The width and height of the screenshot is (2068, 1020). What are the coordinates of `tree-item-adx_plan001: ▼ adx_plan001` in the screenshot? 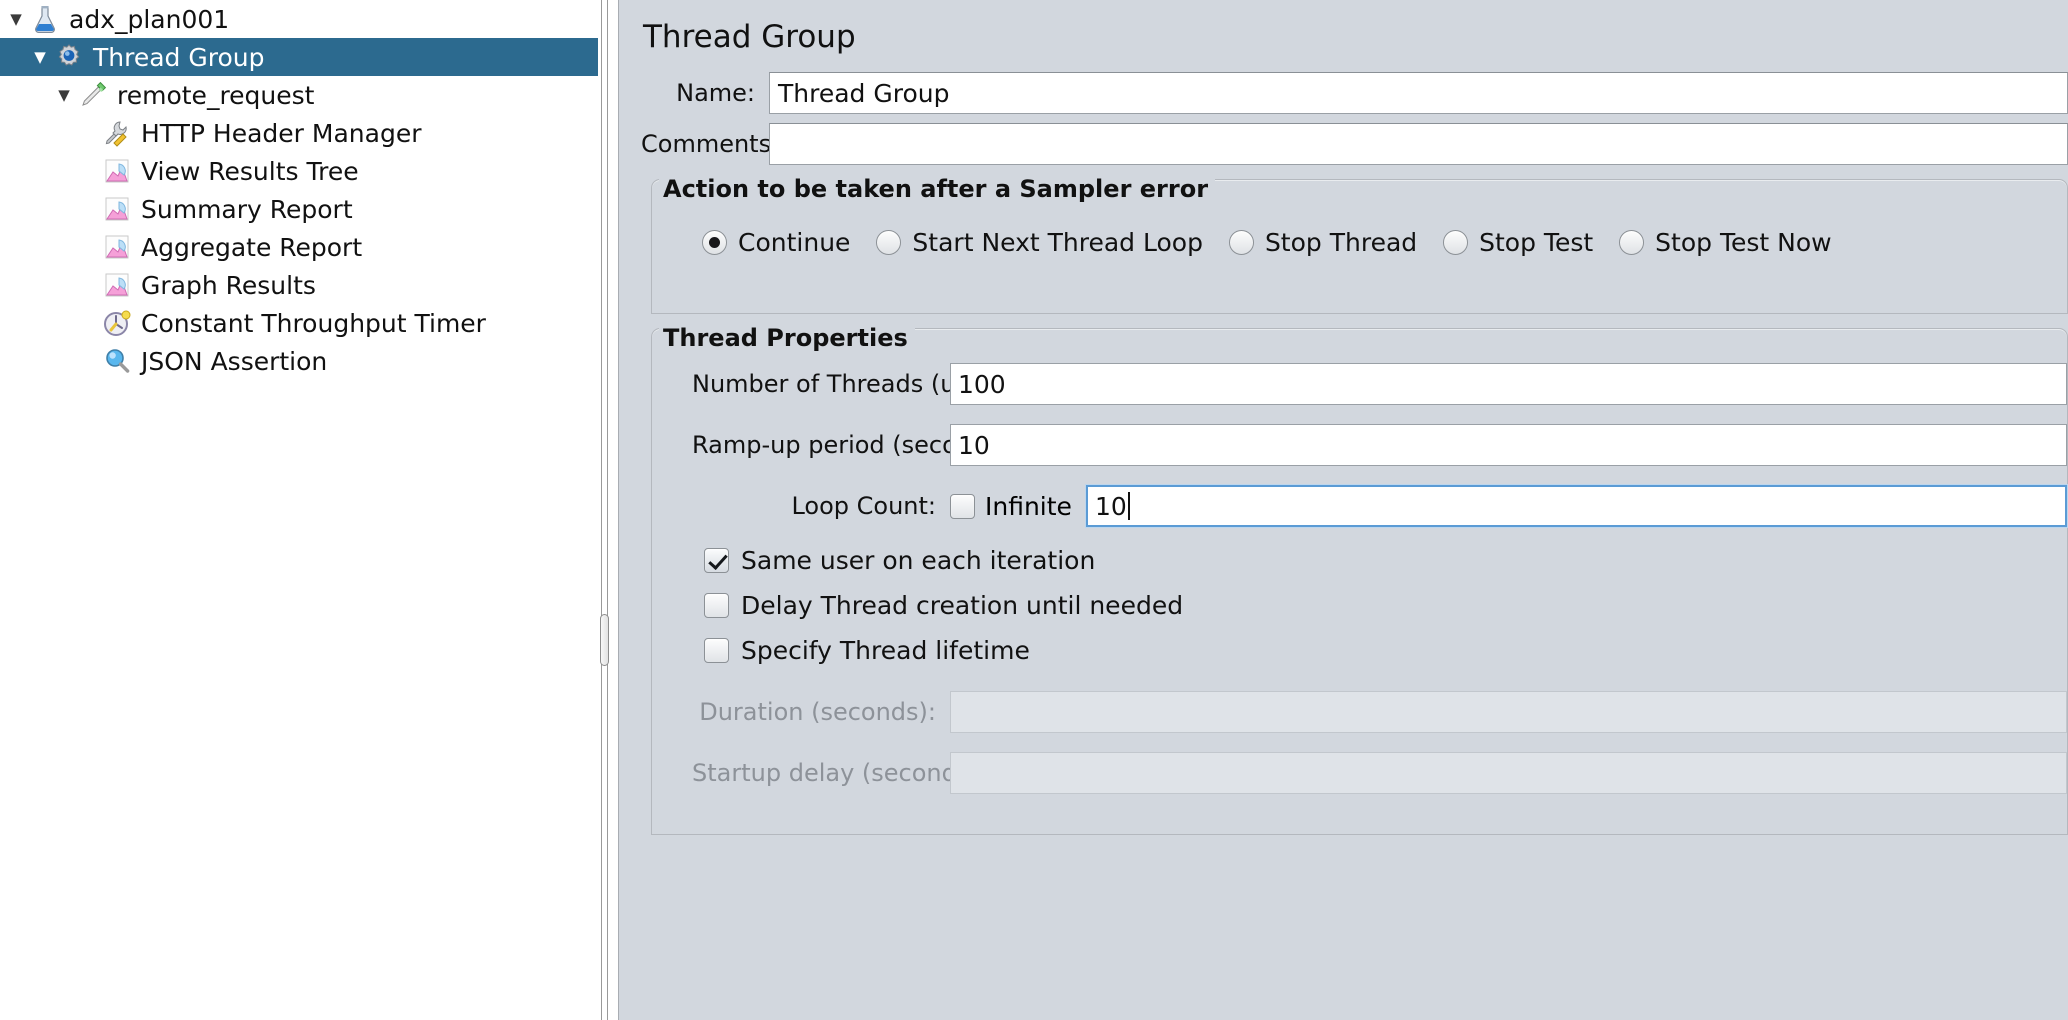 It's located at (299, 19).